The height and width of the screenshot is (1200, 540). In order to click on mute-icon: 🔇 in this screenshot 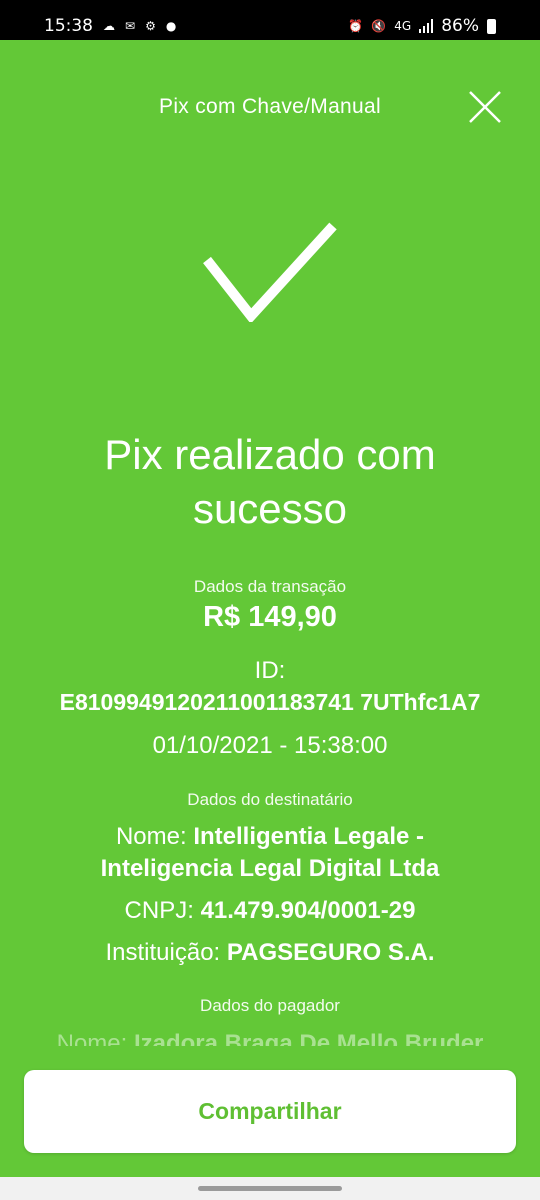, I will do `click(379, 26)`.